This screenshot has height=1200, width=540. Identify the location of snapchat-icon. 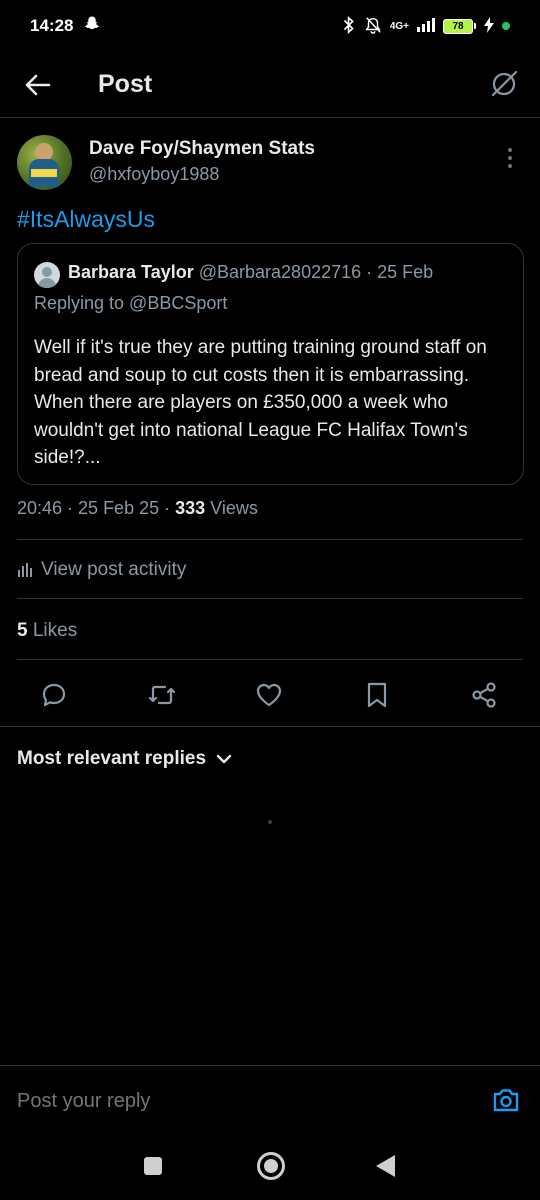
(92, 26).